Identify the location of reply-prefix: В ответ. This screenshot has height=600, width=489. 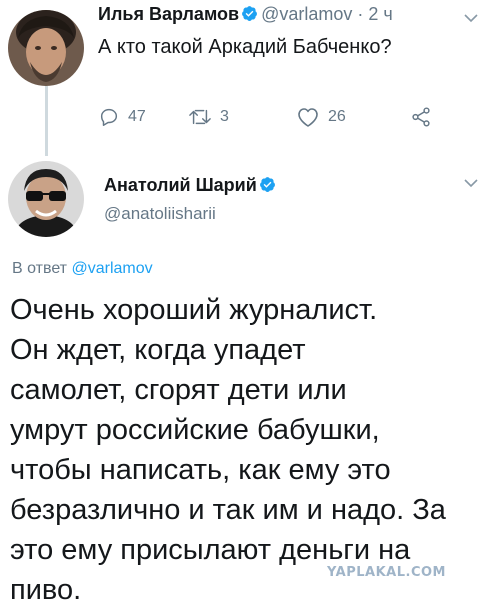
(40, 268).